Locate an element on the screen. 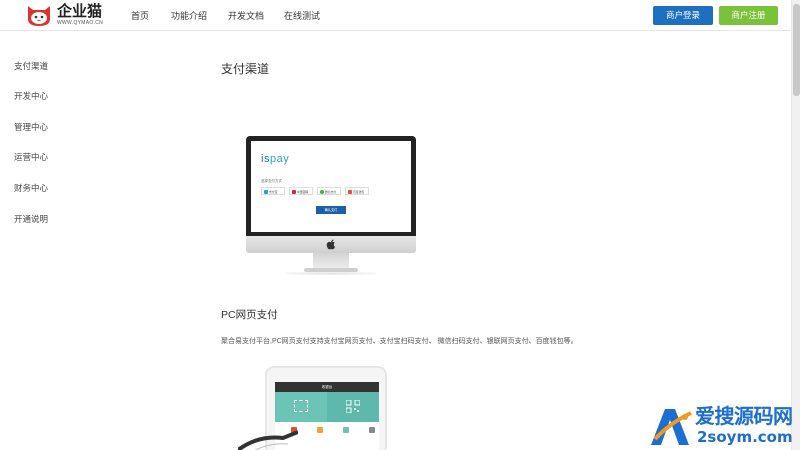 The image size is (800, 450). pay-option-label: 支付宝 is located at coordinates (273, 192).